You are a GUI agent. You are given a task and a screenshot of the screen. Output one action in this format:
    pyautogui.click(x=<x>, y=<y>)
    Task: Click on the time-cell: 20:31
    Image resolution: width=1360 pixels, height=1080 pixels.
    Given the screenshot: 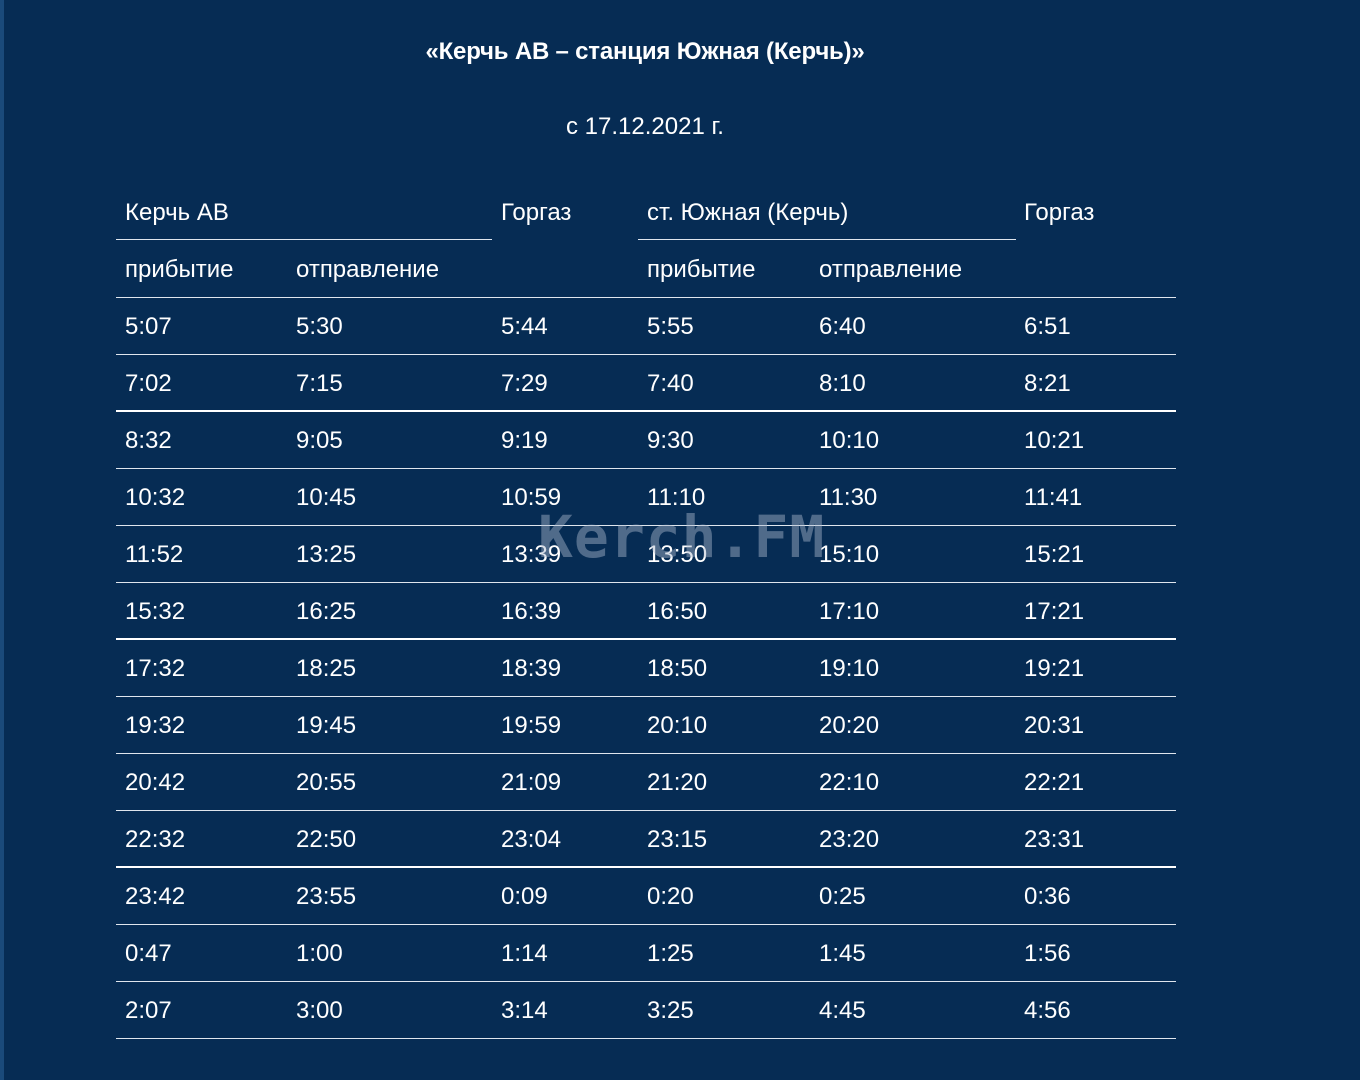 What is the action you would take?
    pyautogui.click(x=1054, y=725)
    